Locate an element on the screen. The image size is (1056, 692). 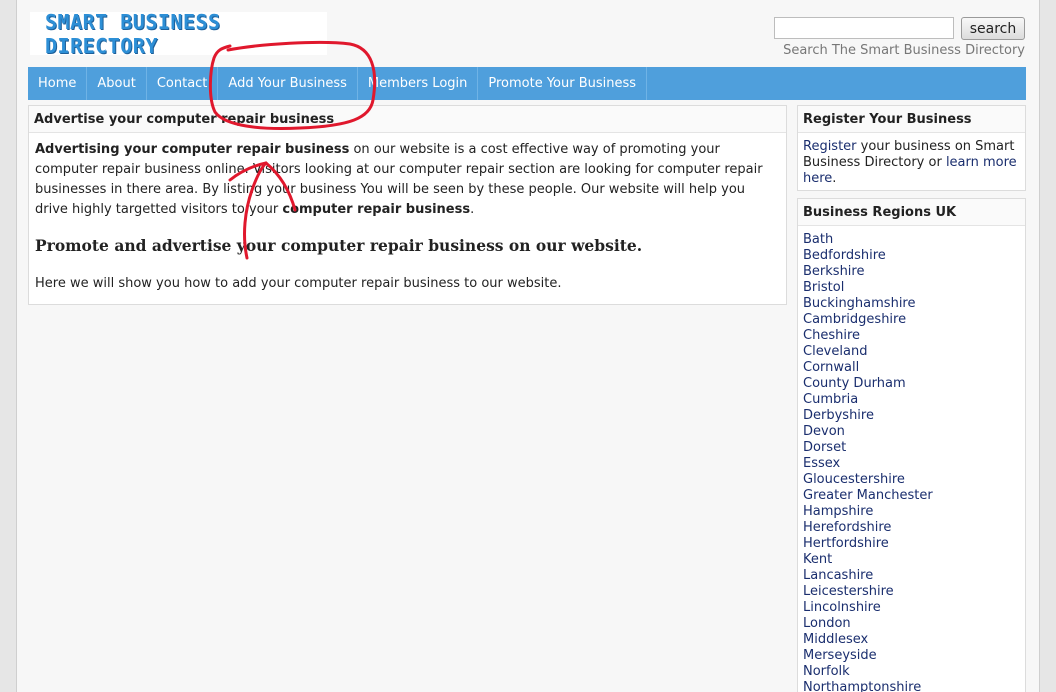
region-item: Cleveland is located at coordinates (911, 352).